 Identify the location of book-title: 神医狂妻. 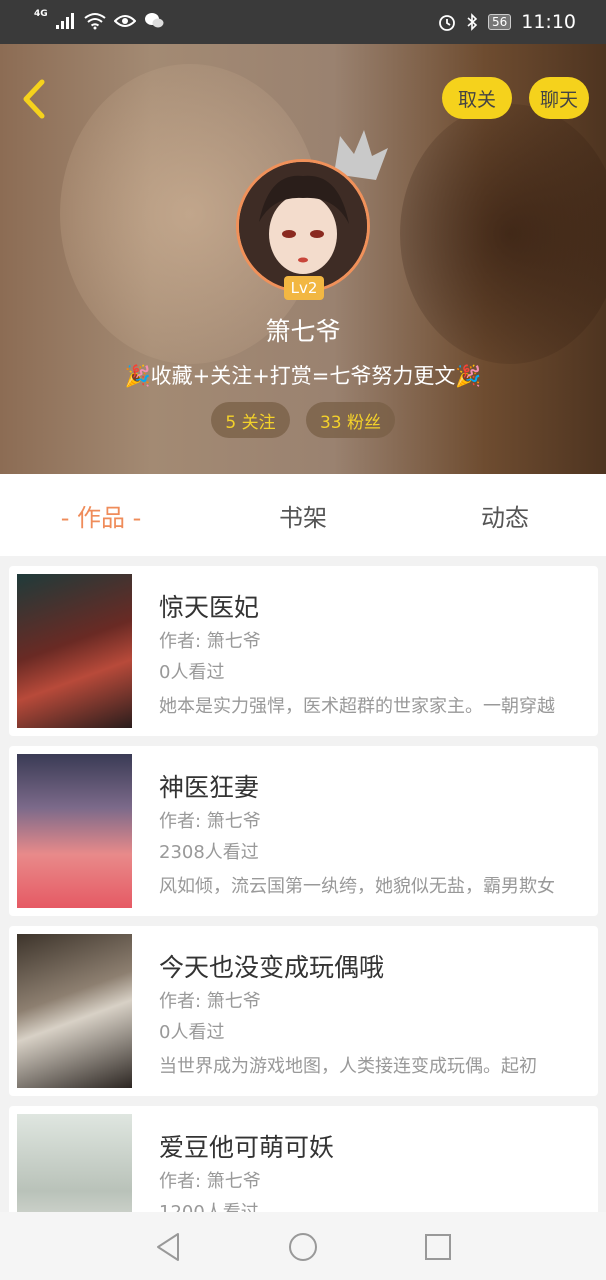
(209, 787).